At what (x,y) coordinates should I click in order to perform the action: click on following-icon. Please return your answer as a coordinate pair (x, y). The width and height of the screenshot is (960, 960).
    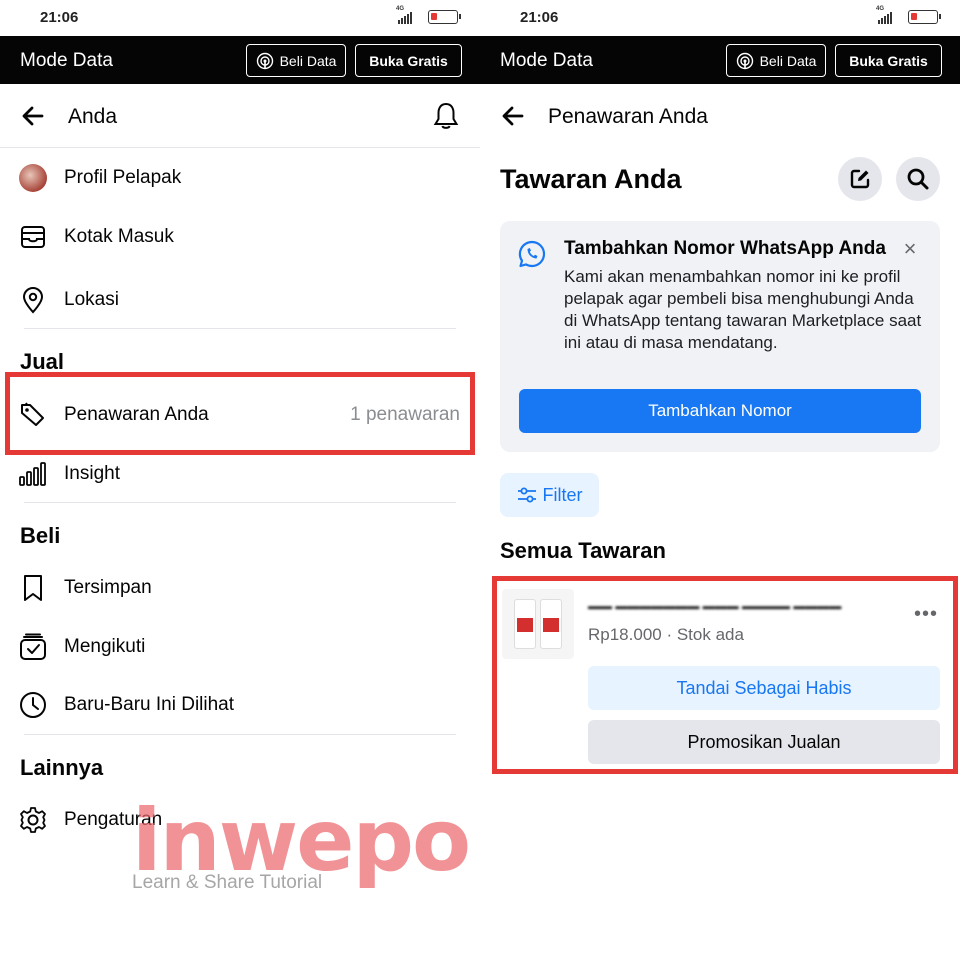
    Looking at the image, I should click on (33, 647).